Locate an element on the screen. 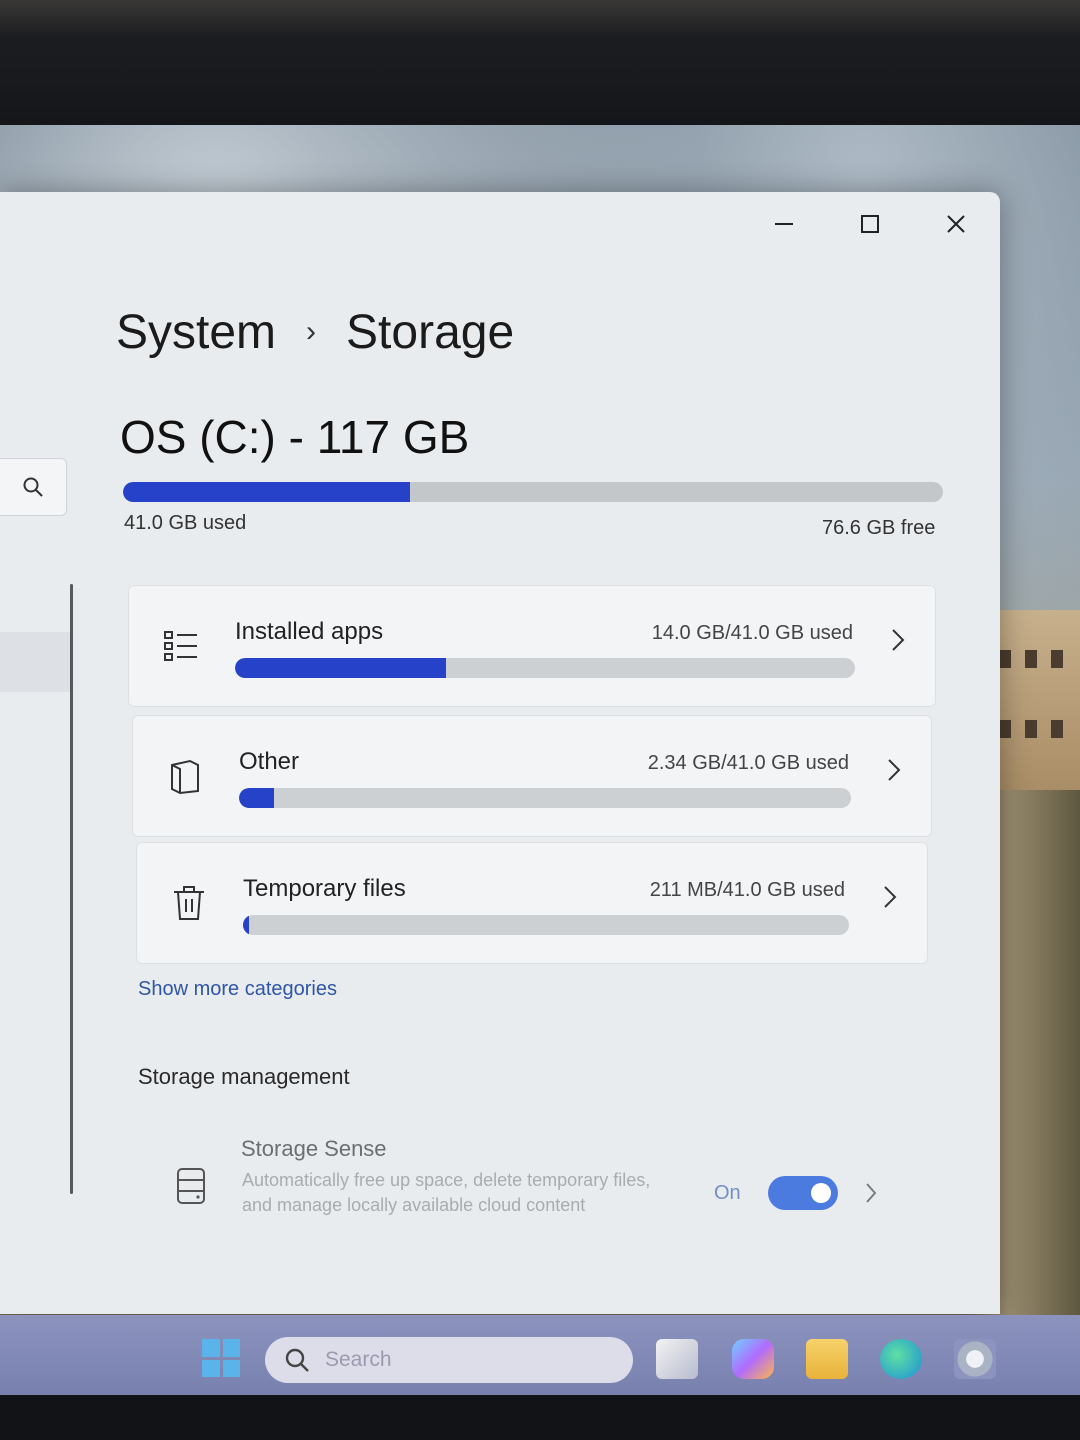  category-usage: 14.0 GB/41.0 GB used is located at coordinates (752, 633).